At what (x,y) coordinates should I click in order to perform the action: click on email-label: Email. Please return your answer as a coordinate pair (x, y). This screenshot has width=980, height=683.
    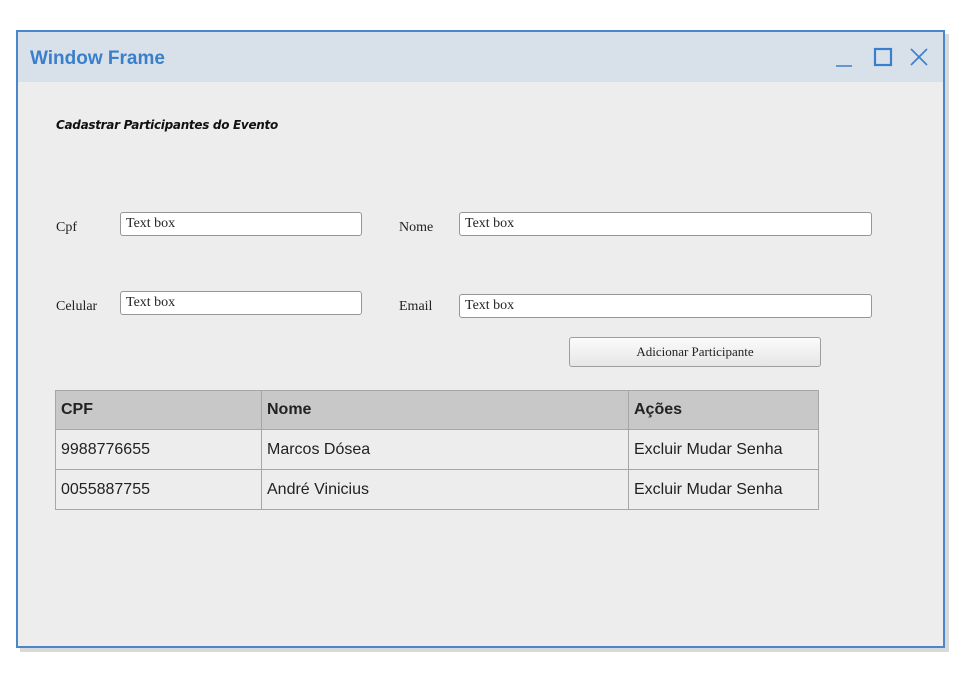
    Looking at the image, I should click on (416, 306).